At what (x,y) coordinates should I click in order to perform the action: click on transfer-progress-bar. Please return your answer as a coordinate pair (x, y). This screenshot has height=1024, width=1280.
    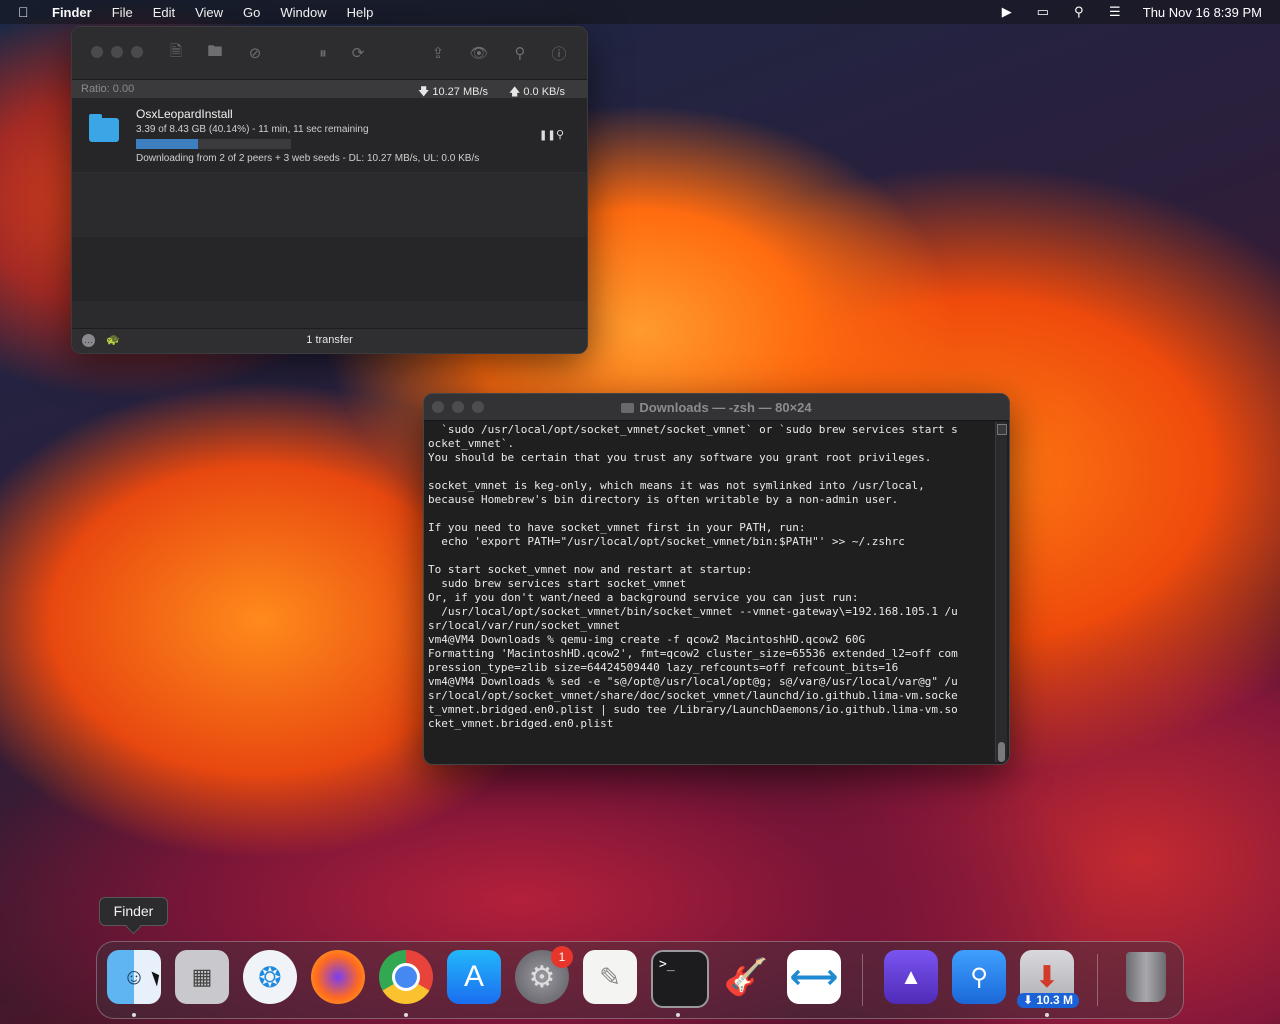
    Looking at the image, I should click on (213, 144).